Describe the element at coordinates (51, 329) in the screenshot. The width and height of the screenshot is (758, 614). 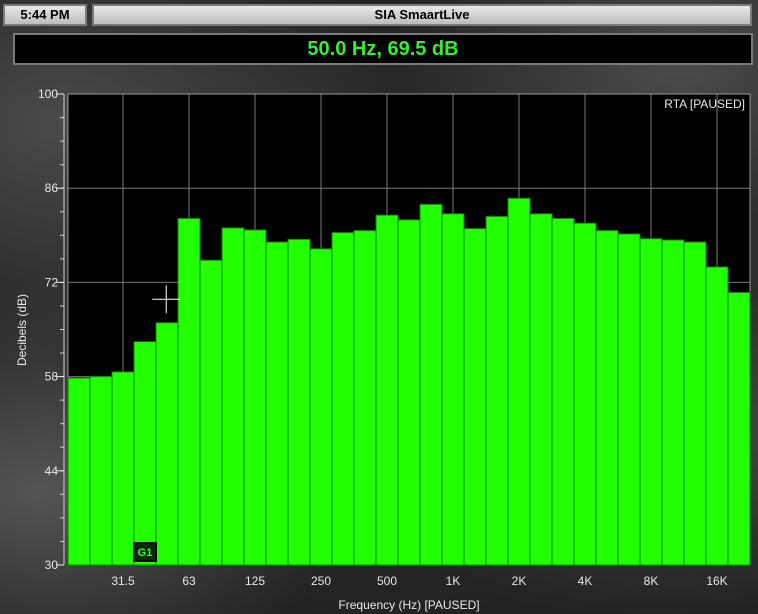
I see `y-axis: 30 44 58 72 86 100` at that location.